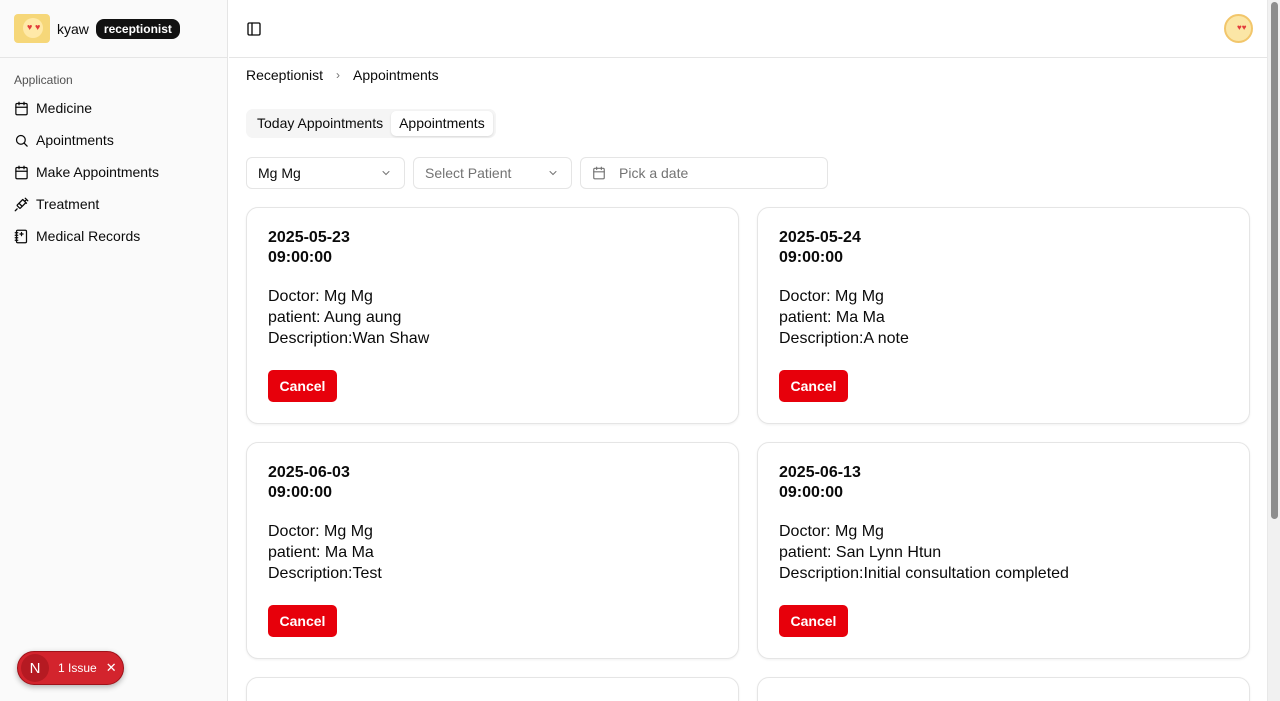  I want to click on issue-badge: N 1 Issue ✕, so click(70, 668).